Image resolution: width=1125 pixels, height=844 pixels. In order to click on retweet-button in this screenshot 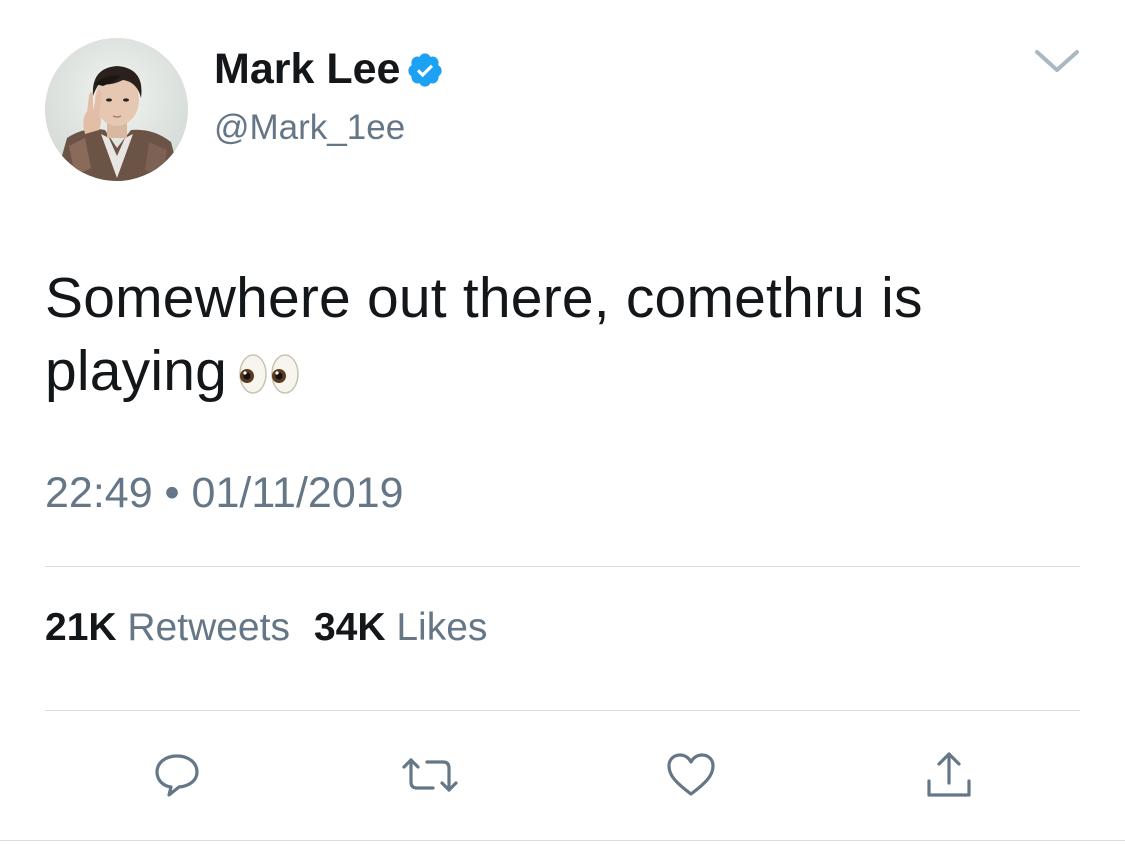, I will do `click(430, 777)`.